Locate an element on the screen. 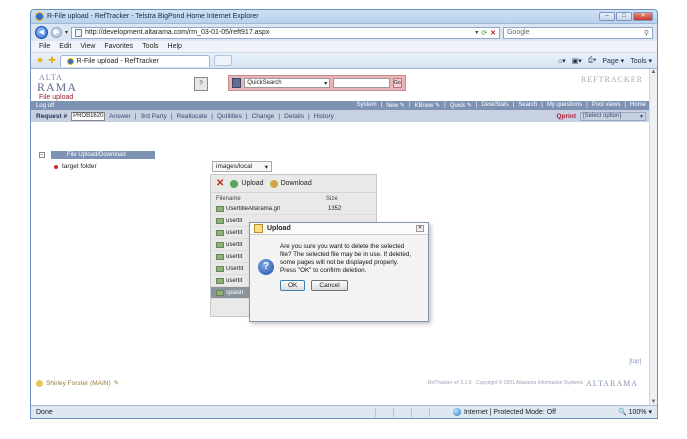 This screenshot has height=439, width=687. download-label: Download is located at coordinates (296, 183).